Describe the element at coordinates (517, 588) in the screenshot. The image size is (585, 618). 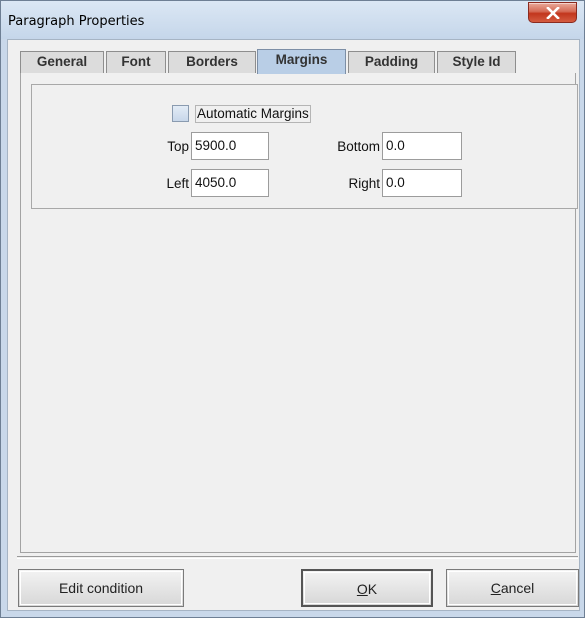
I see `cancel-label: ancel` at that location.